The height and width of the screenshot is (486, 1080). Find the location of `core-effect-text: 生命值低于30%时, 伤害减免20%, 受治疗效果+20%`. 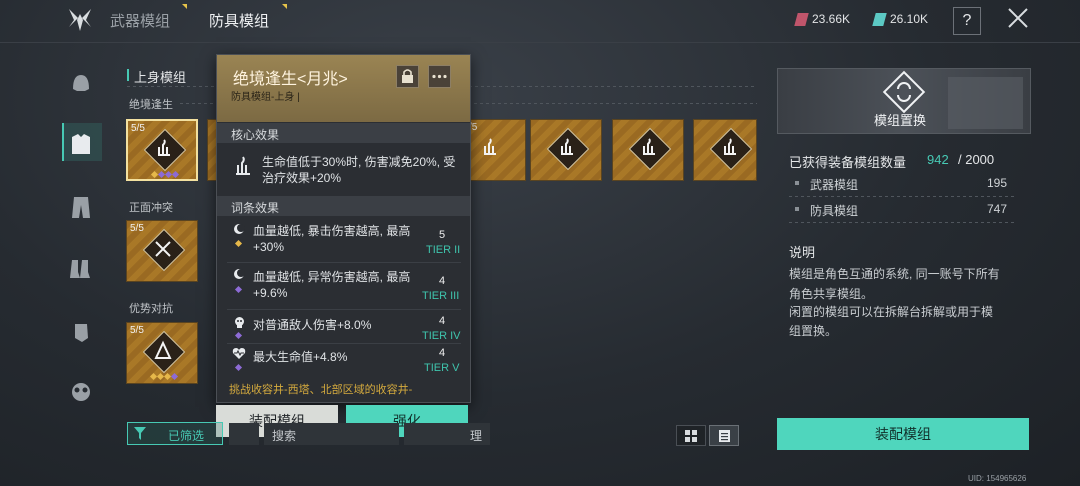

core-effect-text: 生命值低于30%时, 伤害减免20%, 受治疗效果+20% is located at coordinates (359, 170).